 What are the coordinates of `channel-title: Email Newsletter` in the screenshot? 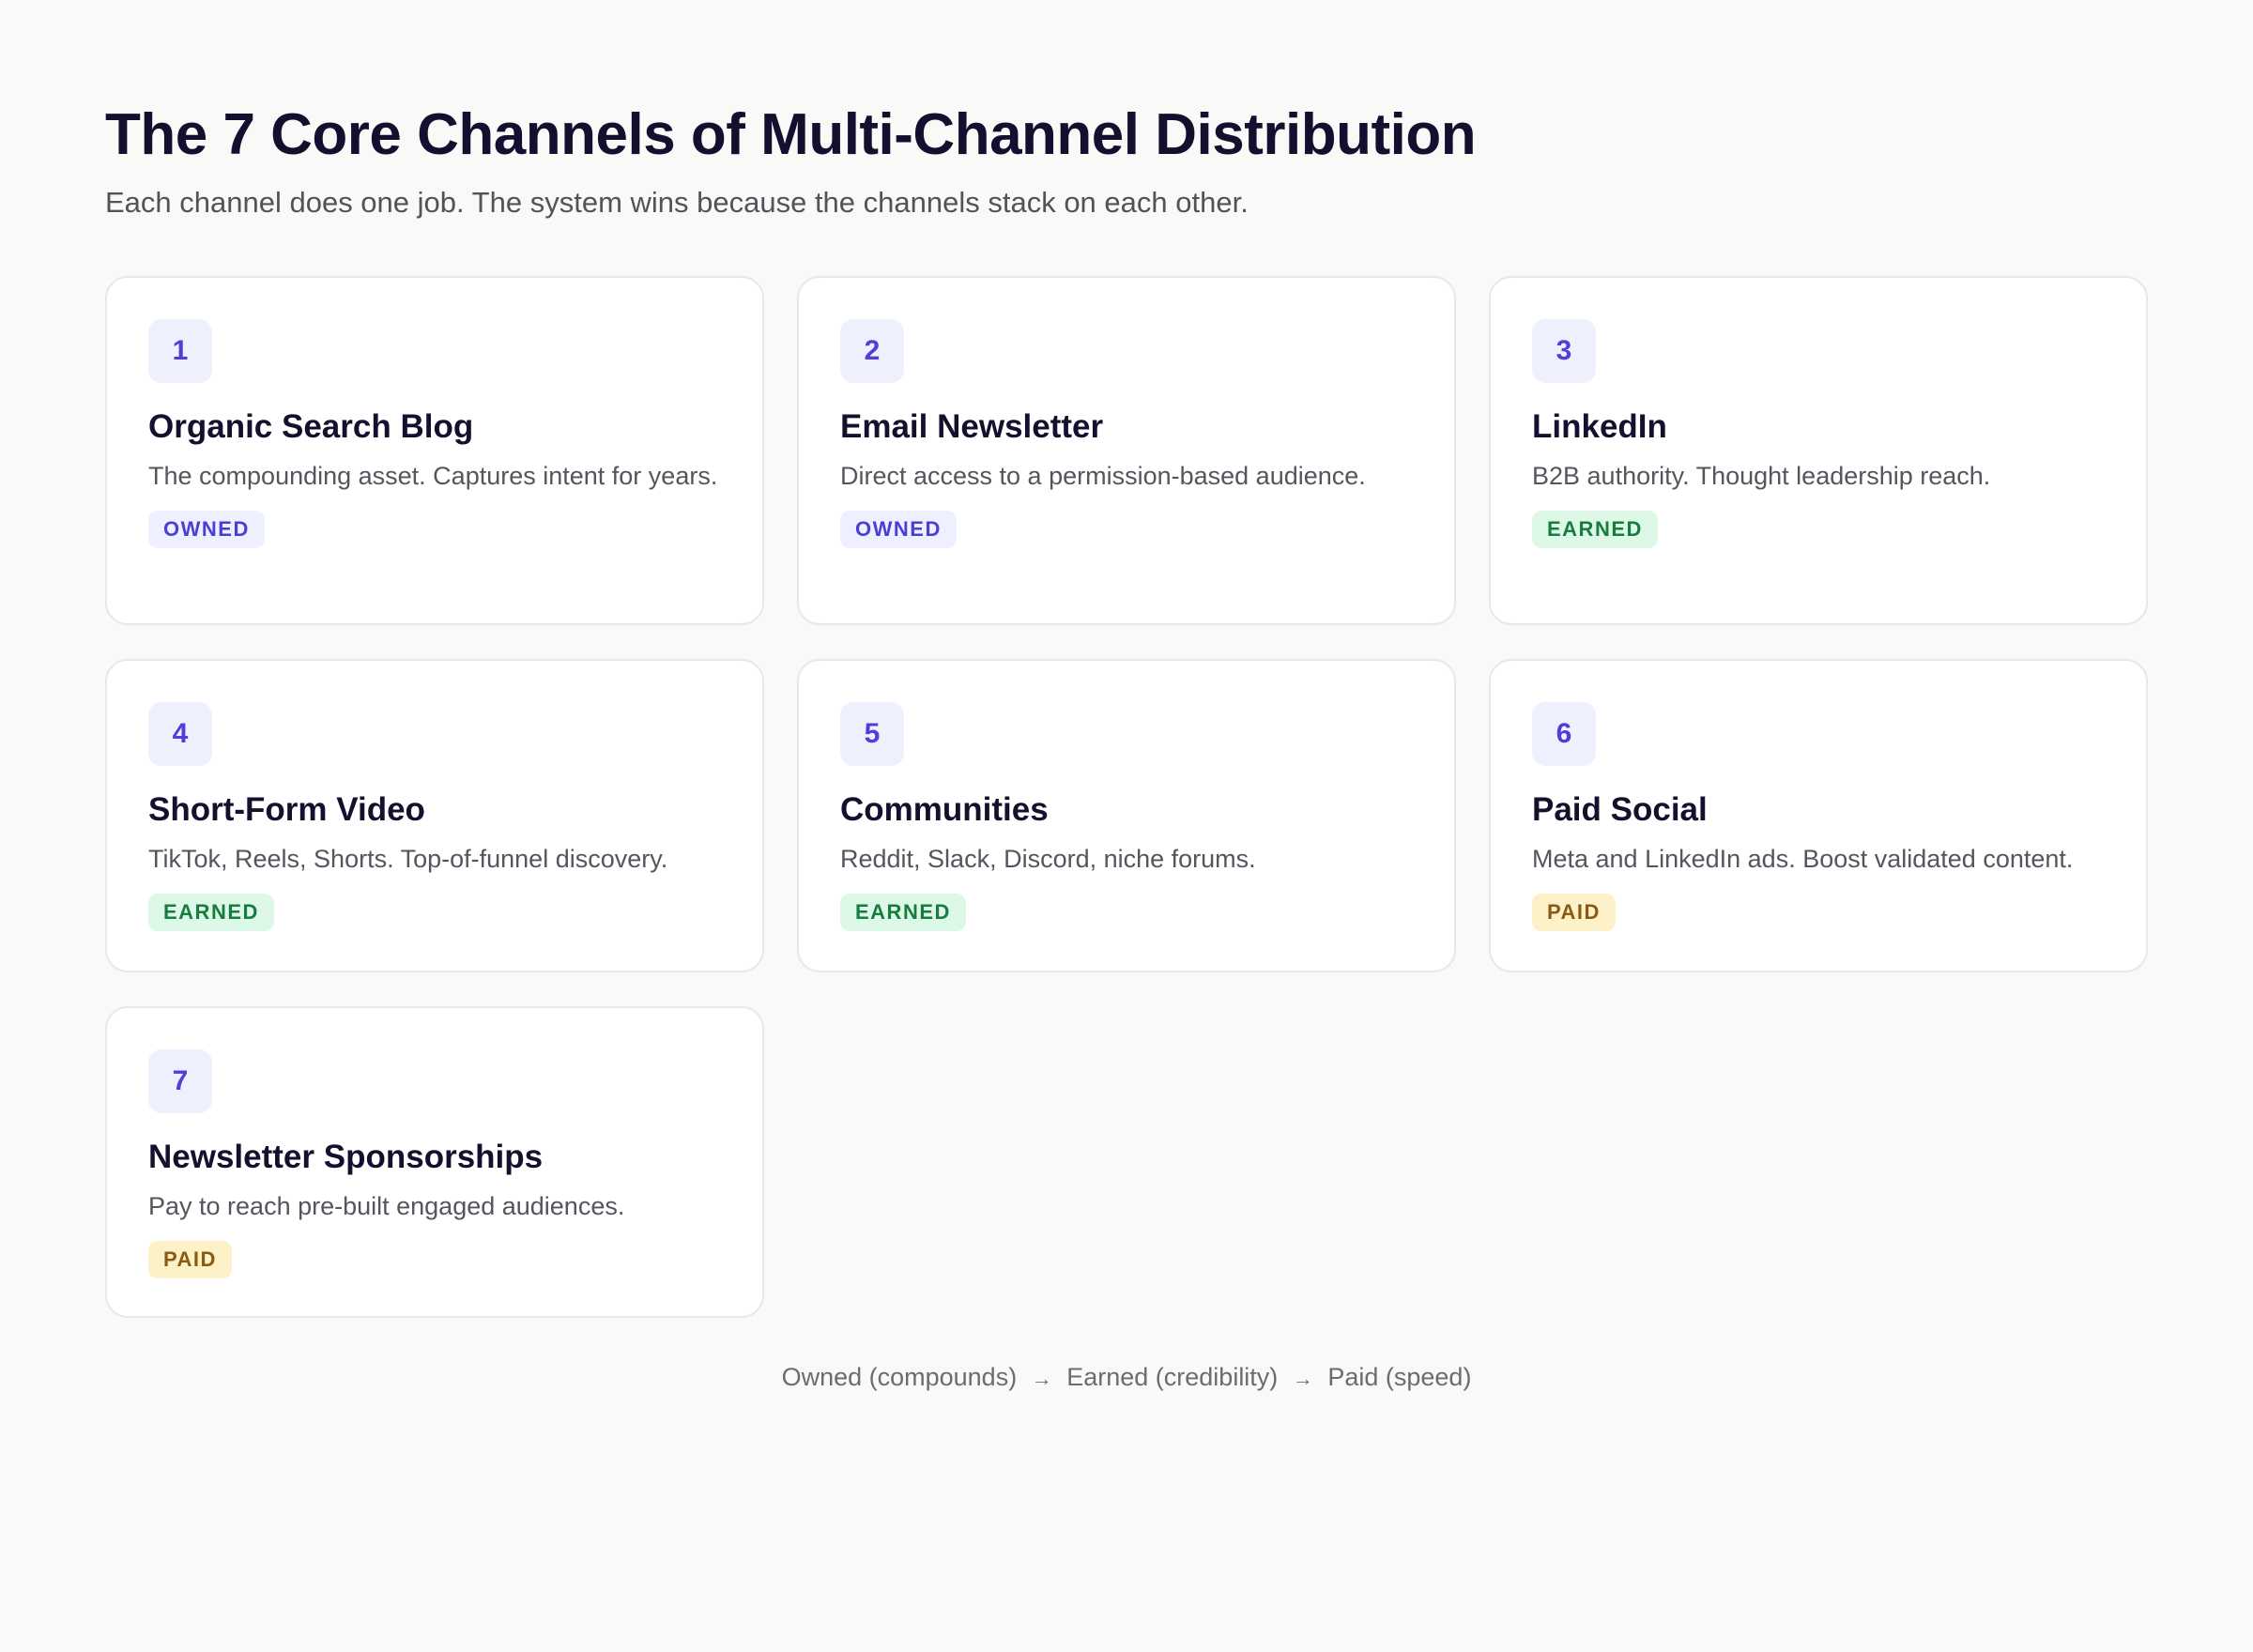 It's located at (972, 426).